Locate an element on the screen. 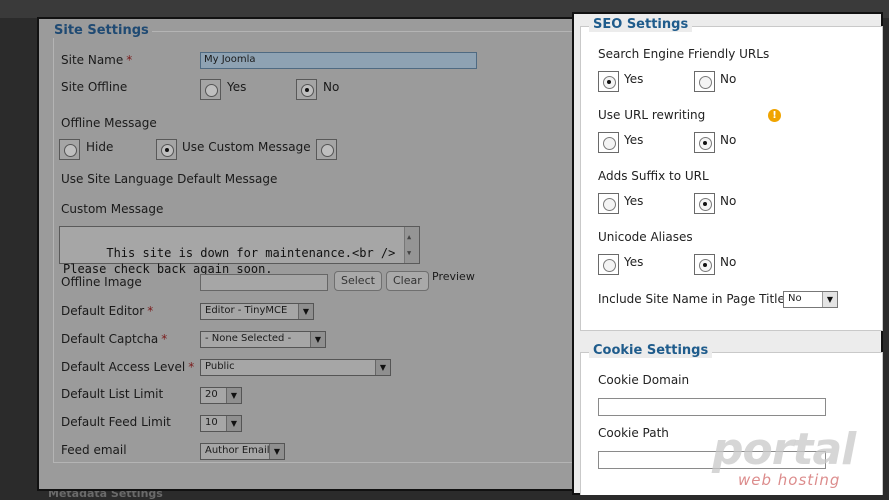 The height and width of the screenshot is (500, 889). default-feed-limit-select: 10 ▼ is located at coordinates (221, 423).